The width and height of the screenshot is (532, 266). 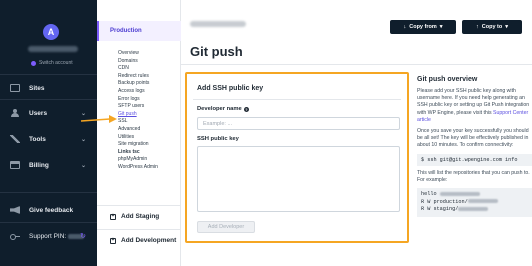 I want to click on ssh-key-label: SSH public key, so click(x=218, y=139).